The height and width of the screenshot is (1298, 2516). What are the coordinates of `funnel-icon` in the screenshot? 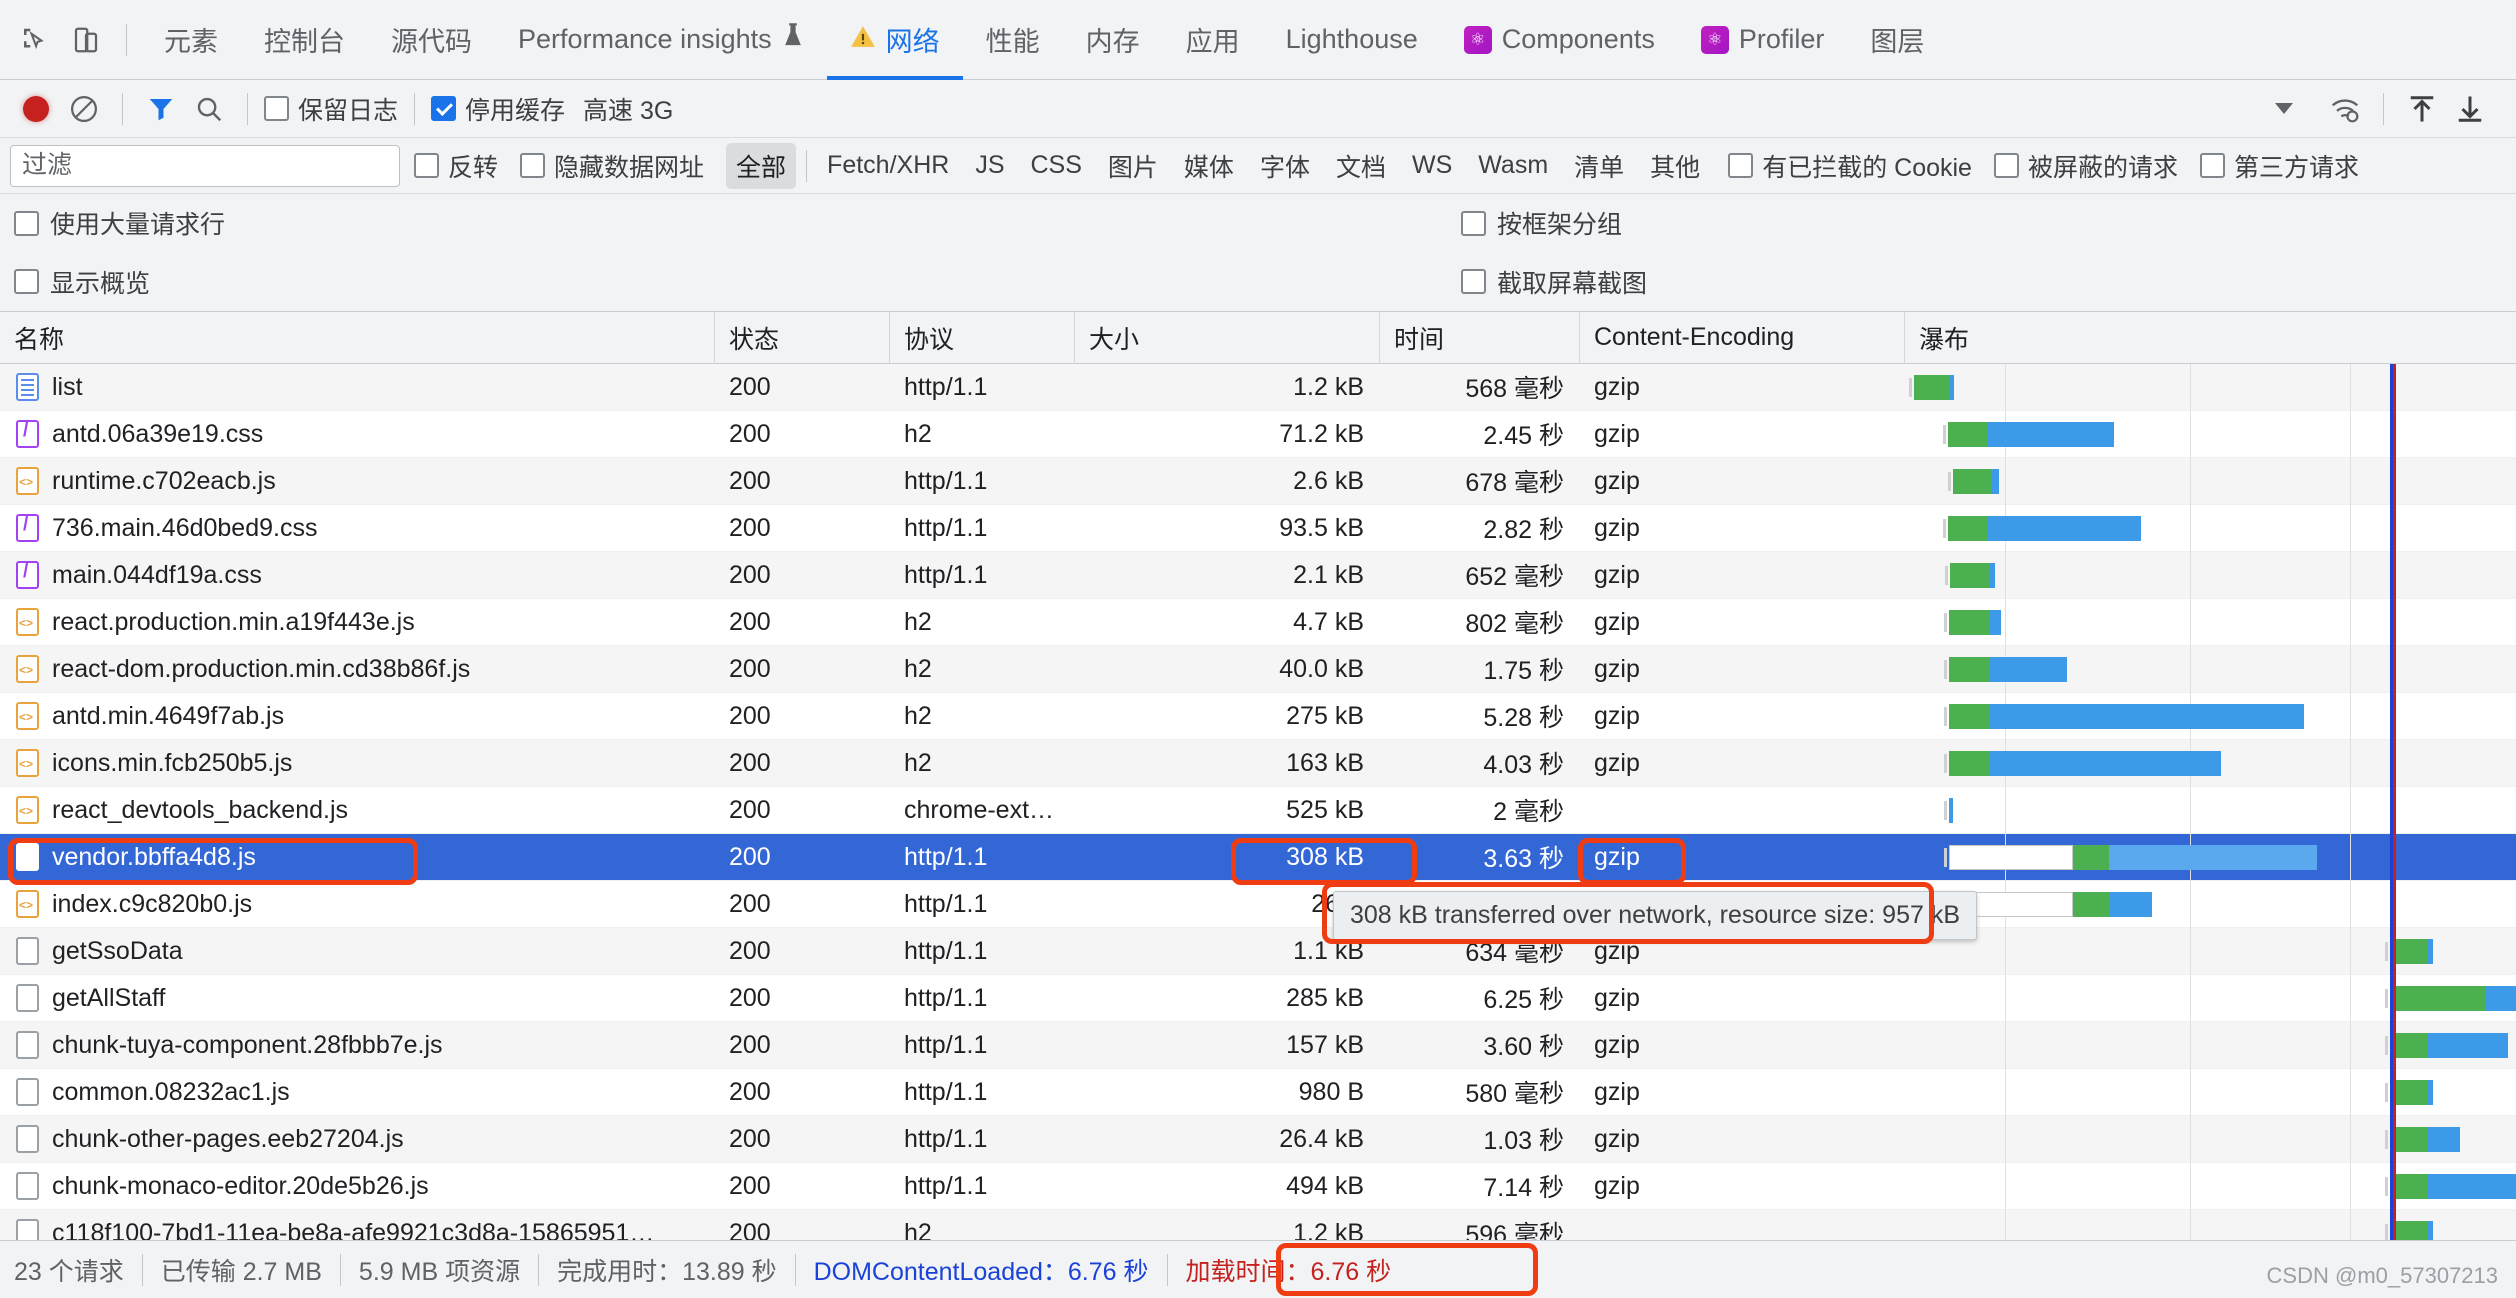 It's located at (161, 109).